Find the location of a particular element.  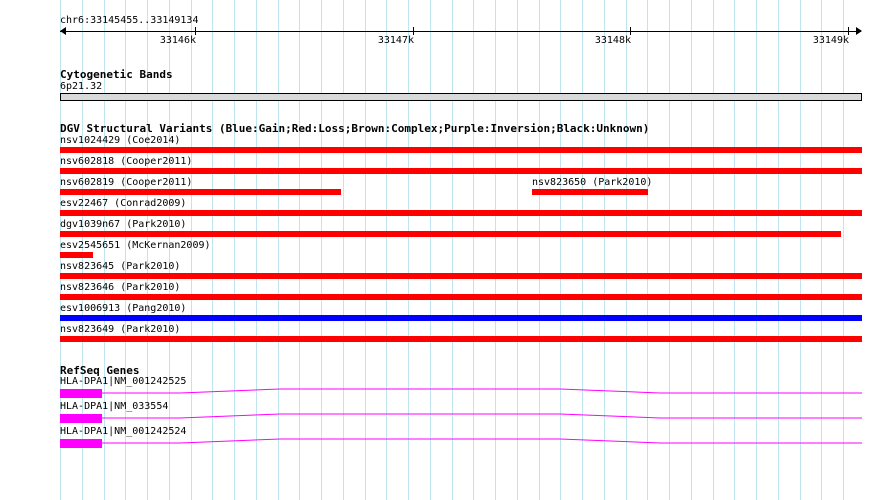

gene-label: HLA-DPA1|NM_033554 is located at coordinates (114, 406).